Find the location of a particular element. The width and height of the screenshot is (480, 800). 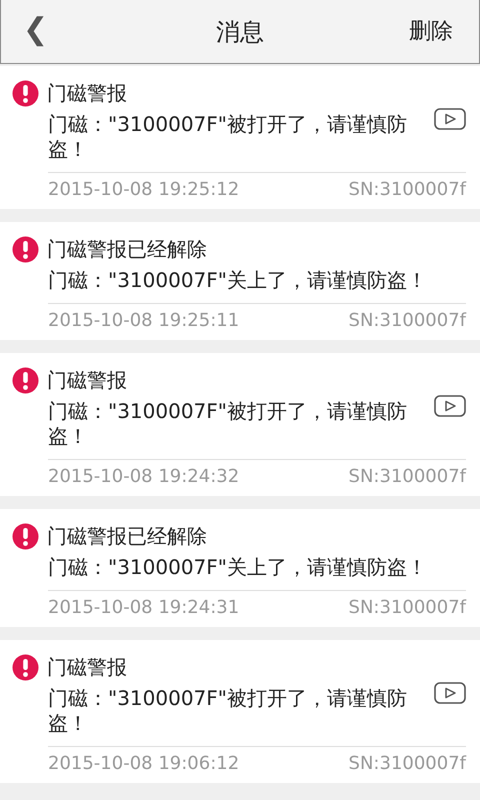

timestamp: 2015-10-08 19:24:32 is located at coordinates (144, 477).